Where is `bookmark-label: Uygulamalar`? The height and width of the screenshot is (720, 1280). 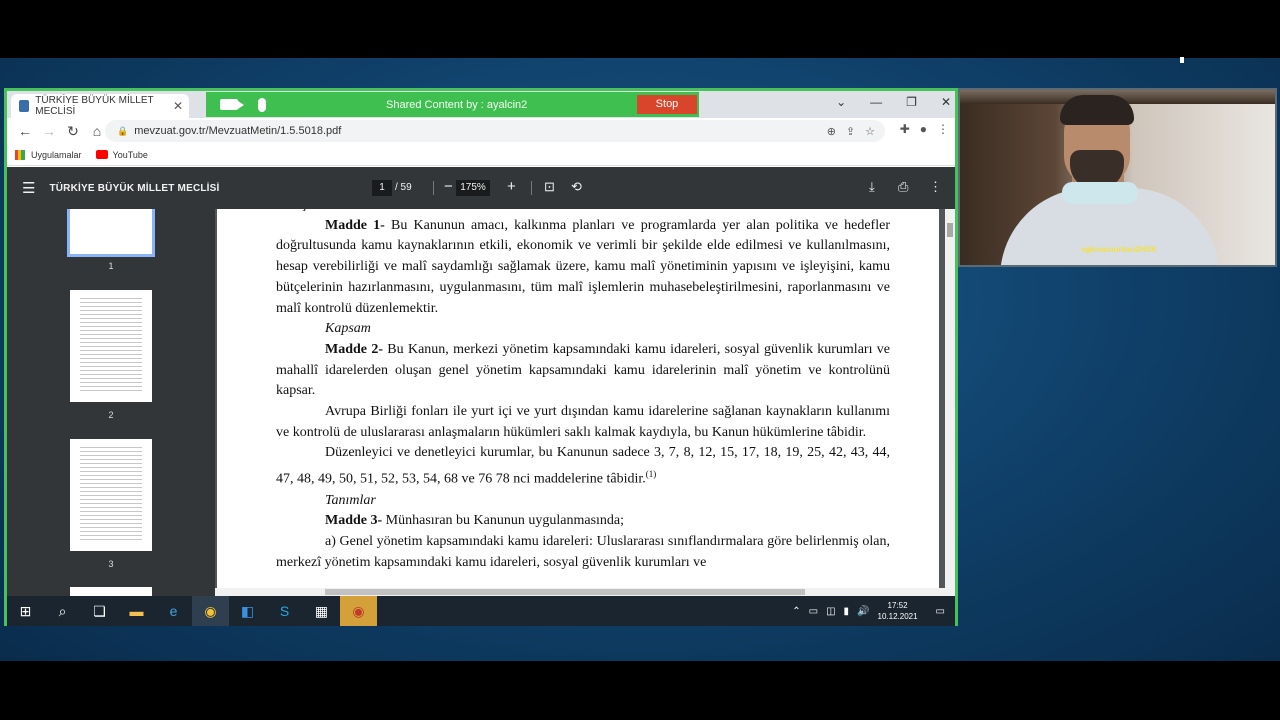
bookmark-label: Uygulamalar is located at coordinates (56, 154).